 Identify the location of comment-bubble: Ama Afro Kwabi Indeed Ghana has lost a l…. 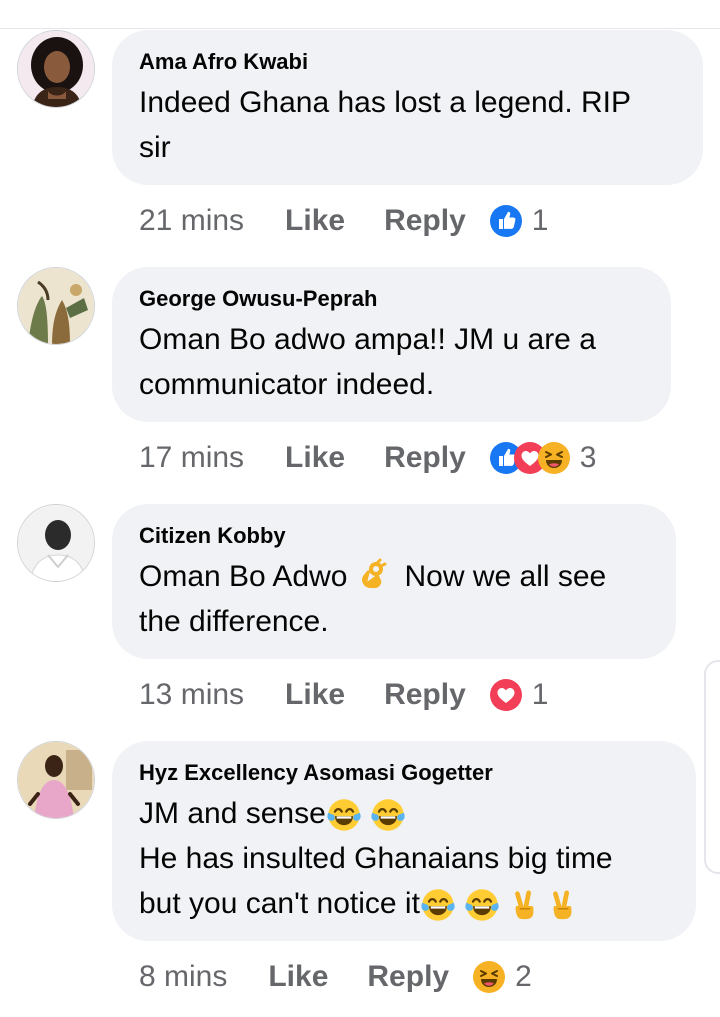
(407, 107).